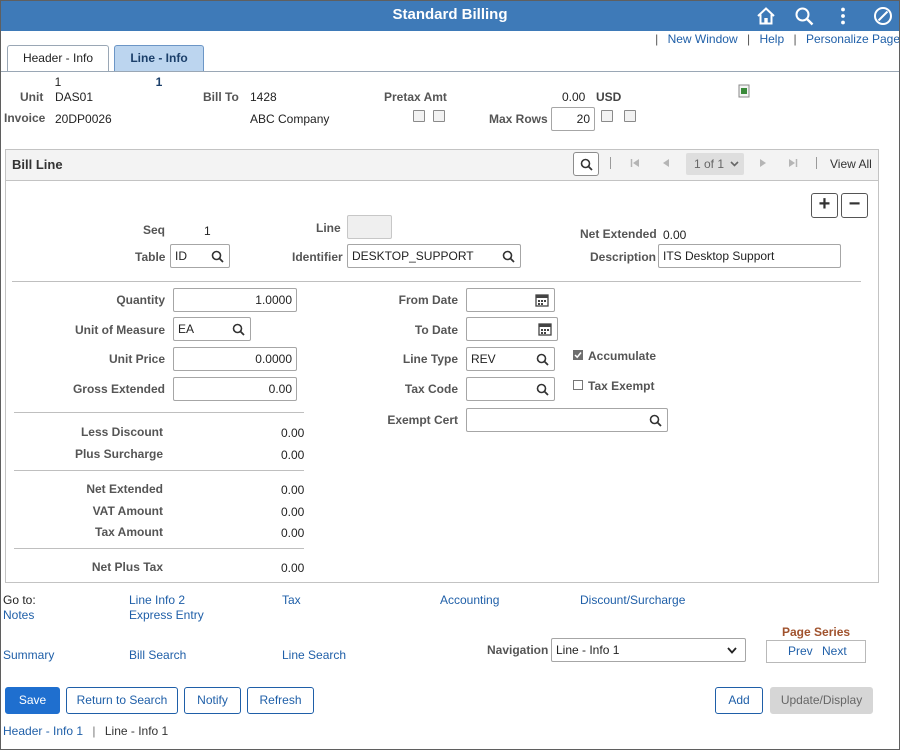  Describe the element at coordinates (442, 165) in the screenshot. I see `bill-line-grid-header` at that location.